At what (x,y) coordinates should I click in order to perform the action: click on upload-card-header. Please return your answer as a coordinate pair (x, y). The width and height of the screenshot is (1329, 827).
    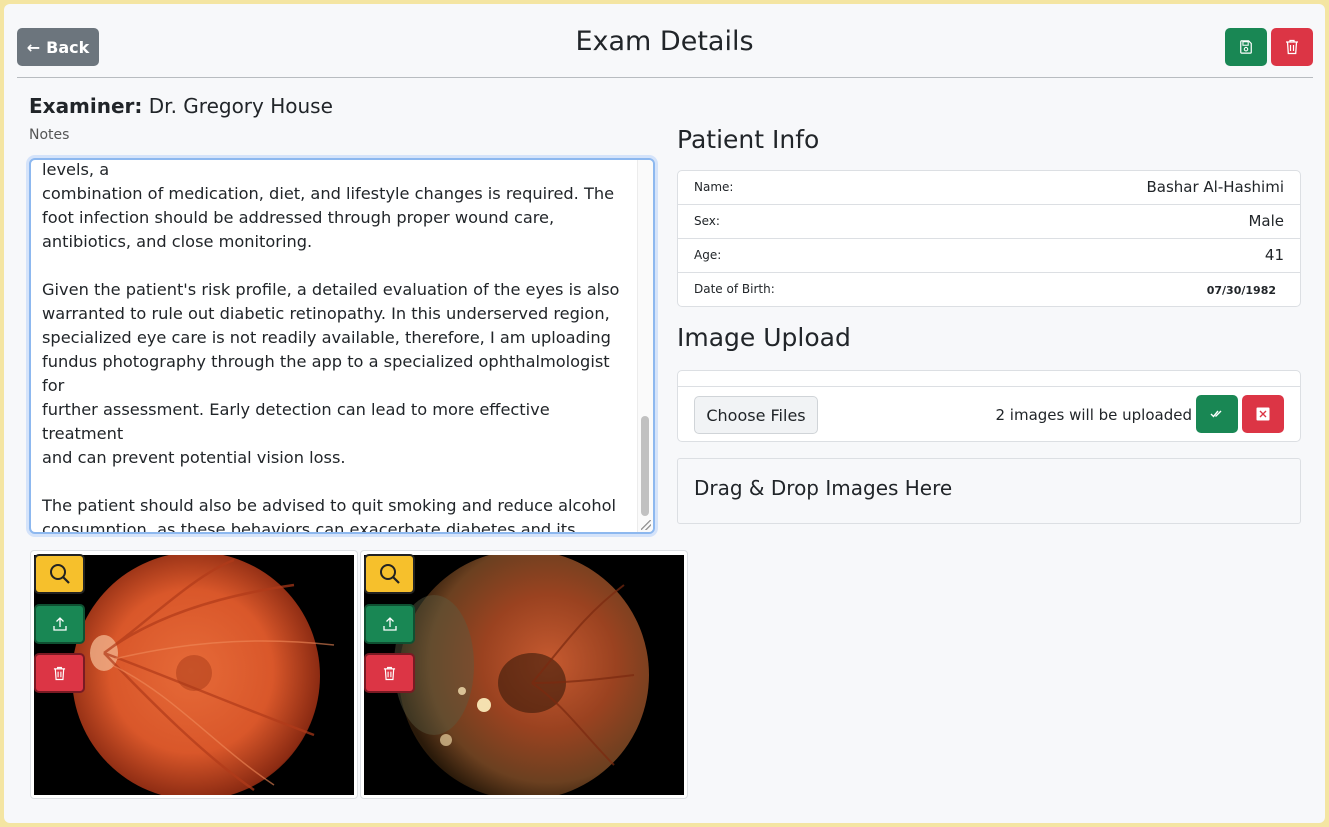
    Looking at the image, I should click on (989, 379).